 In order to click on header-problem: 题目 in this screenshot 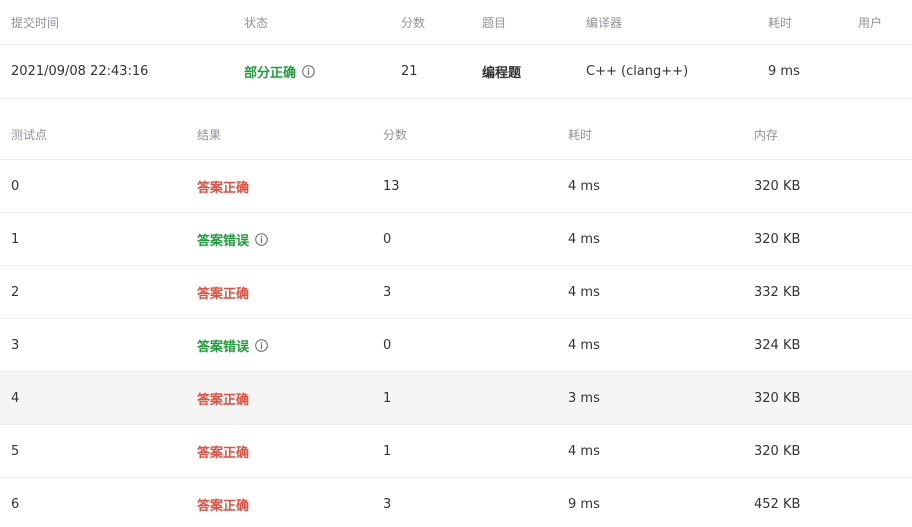, I will do `click(494, 22)`.